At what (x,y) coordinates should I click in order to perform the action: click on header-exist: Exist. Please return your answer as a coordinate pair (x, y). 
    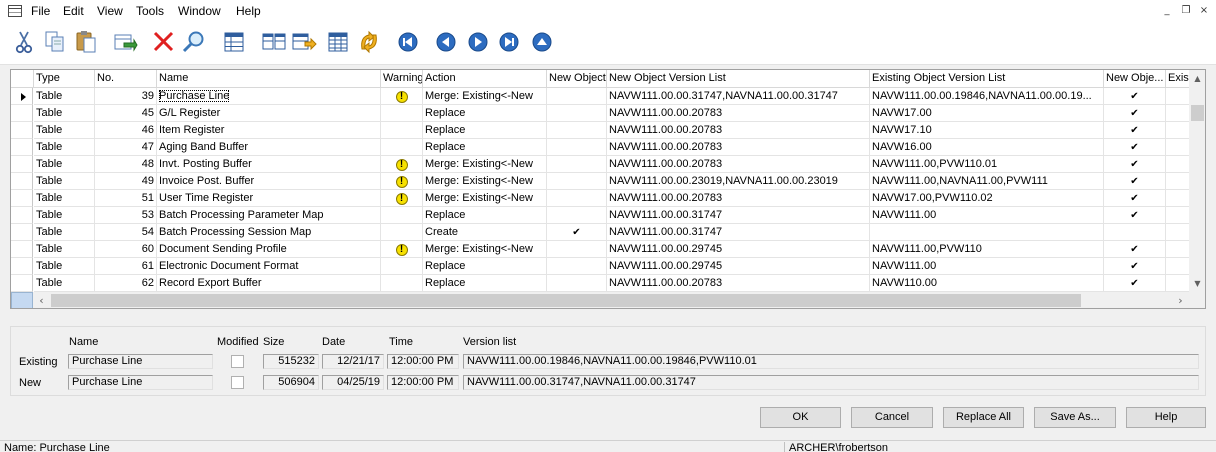
    Looking at the image, I should click on (1178, 79).